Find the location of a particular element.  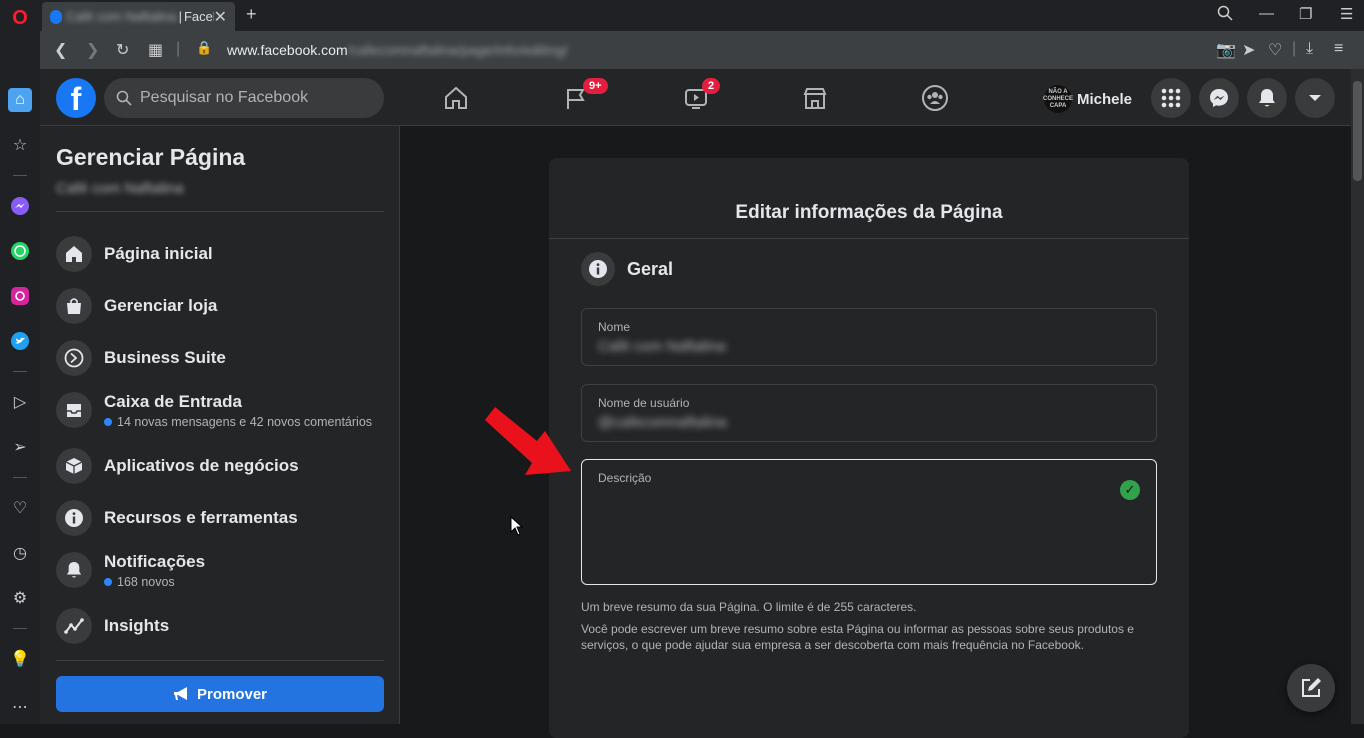

minimize-icon: — is located at coordinates (1266, 13).